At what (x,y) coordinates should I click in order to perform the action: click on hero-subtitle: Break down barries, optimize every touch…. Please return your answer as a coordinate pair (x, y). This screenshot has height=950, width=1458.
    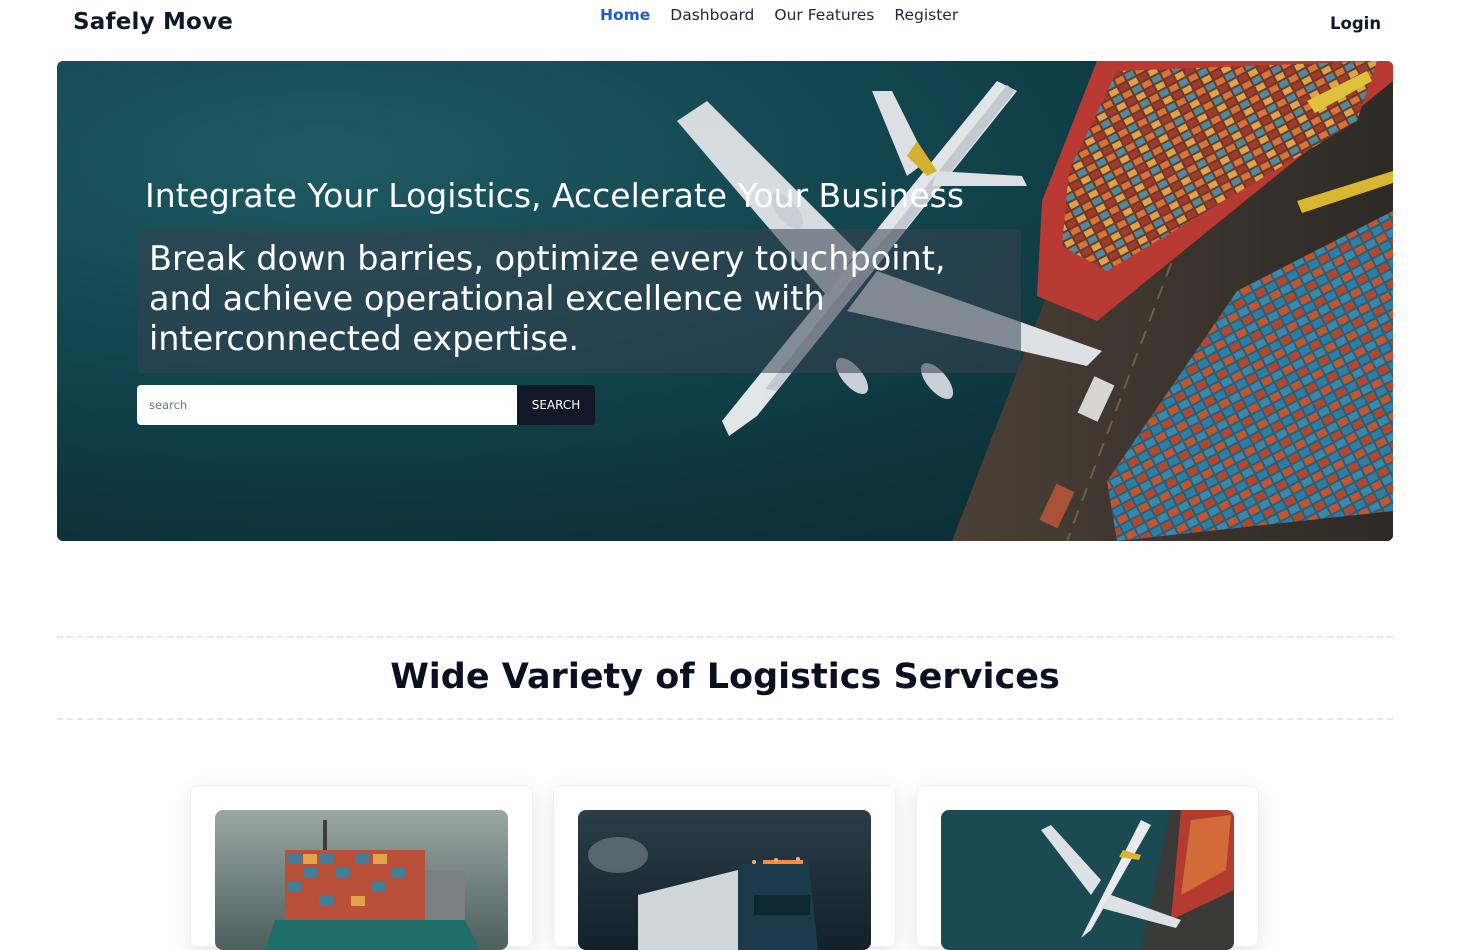
    Looking at the image, I should click on (579, 301).